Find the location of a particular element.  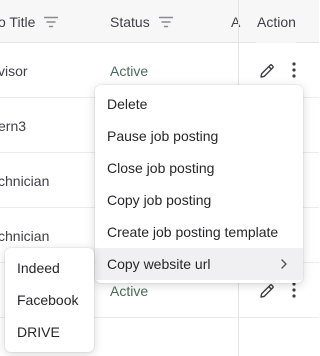

menu-item-copy-job-posting: Copy job posting is located at coordinates (199, 200).